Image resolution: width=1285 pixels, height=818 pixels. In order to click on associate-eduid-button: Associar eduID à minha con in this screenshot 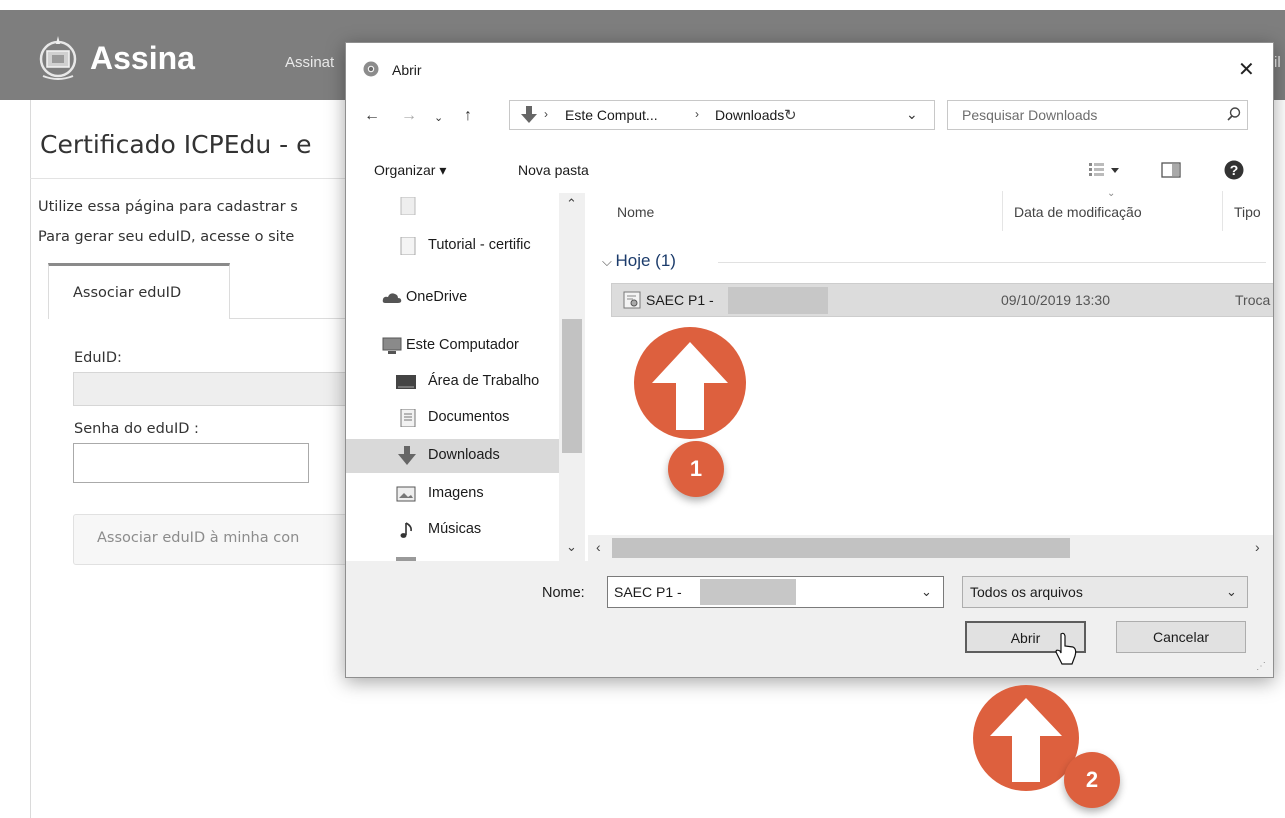, I will do `click(218, 539)`.